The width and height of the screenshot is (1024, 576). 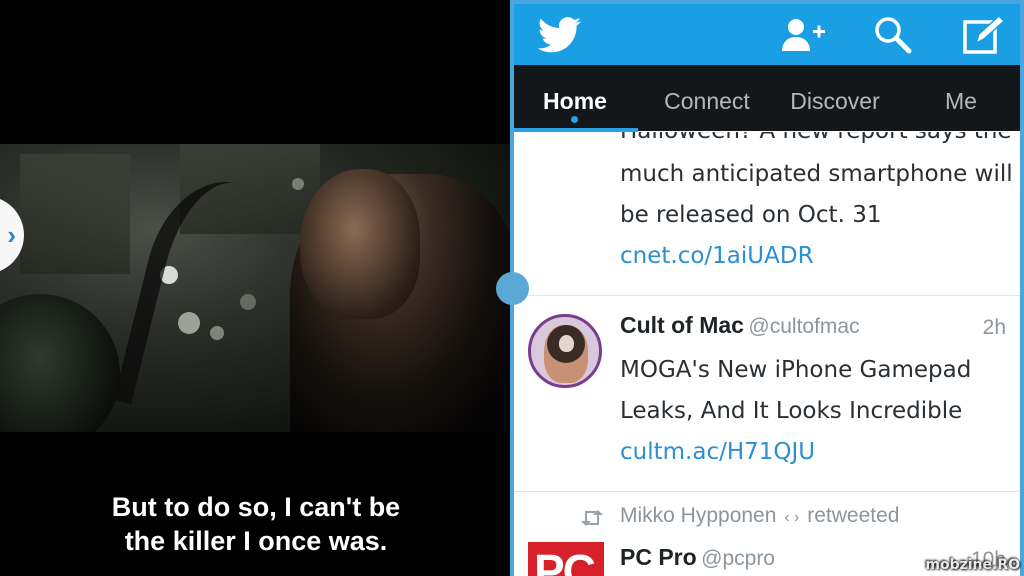 I want to click on background-building, so click(x=75, y=214).